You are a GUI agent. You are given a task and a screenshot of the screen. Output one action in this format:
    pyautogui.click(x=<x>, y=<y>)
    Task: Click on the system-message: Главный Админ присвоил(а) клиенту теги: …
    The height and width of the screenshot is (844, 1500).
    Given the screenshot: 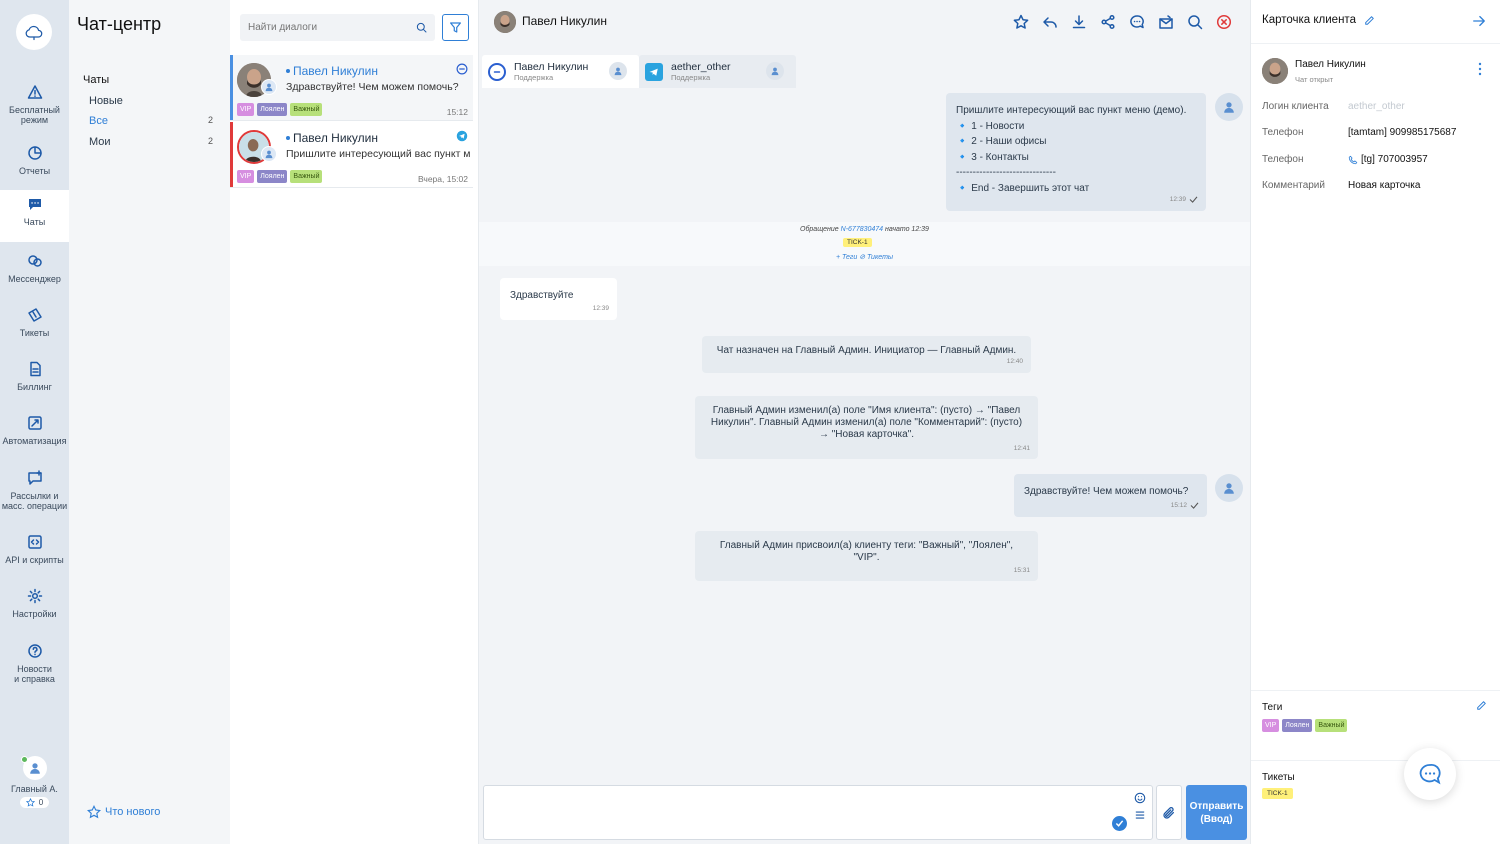 What is the action you would take?
    pyautogui.click(x=866, y=556)
    